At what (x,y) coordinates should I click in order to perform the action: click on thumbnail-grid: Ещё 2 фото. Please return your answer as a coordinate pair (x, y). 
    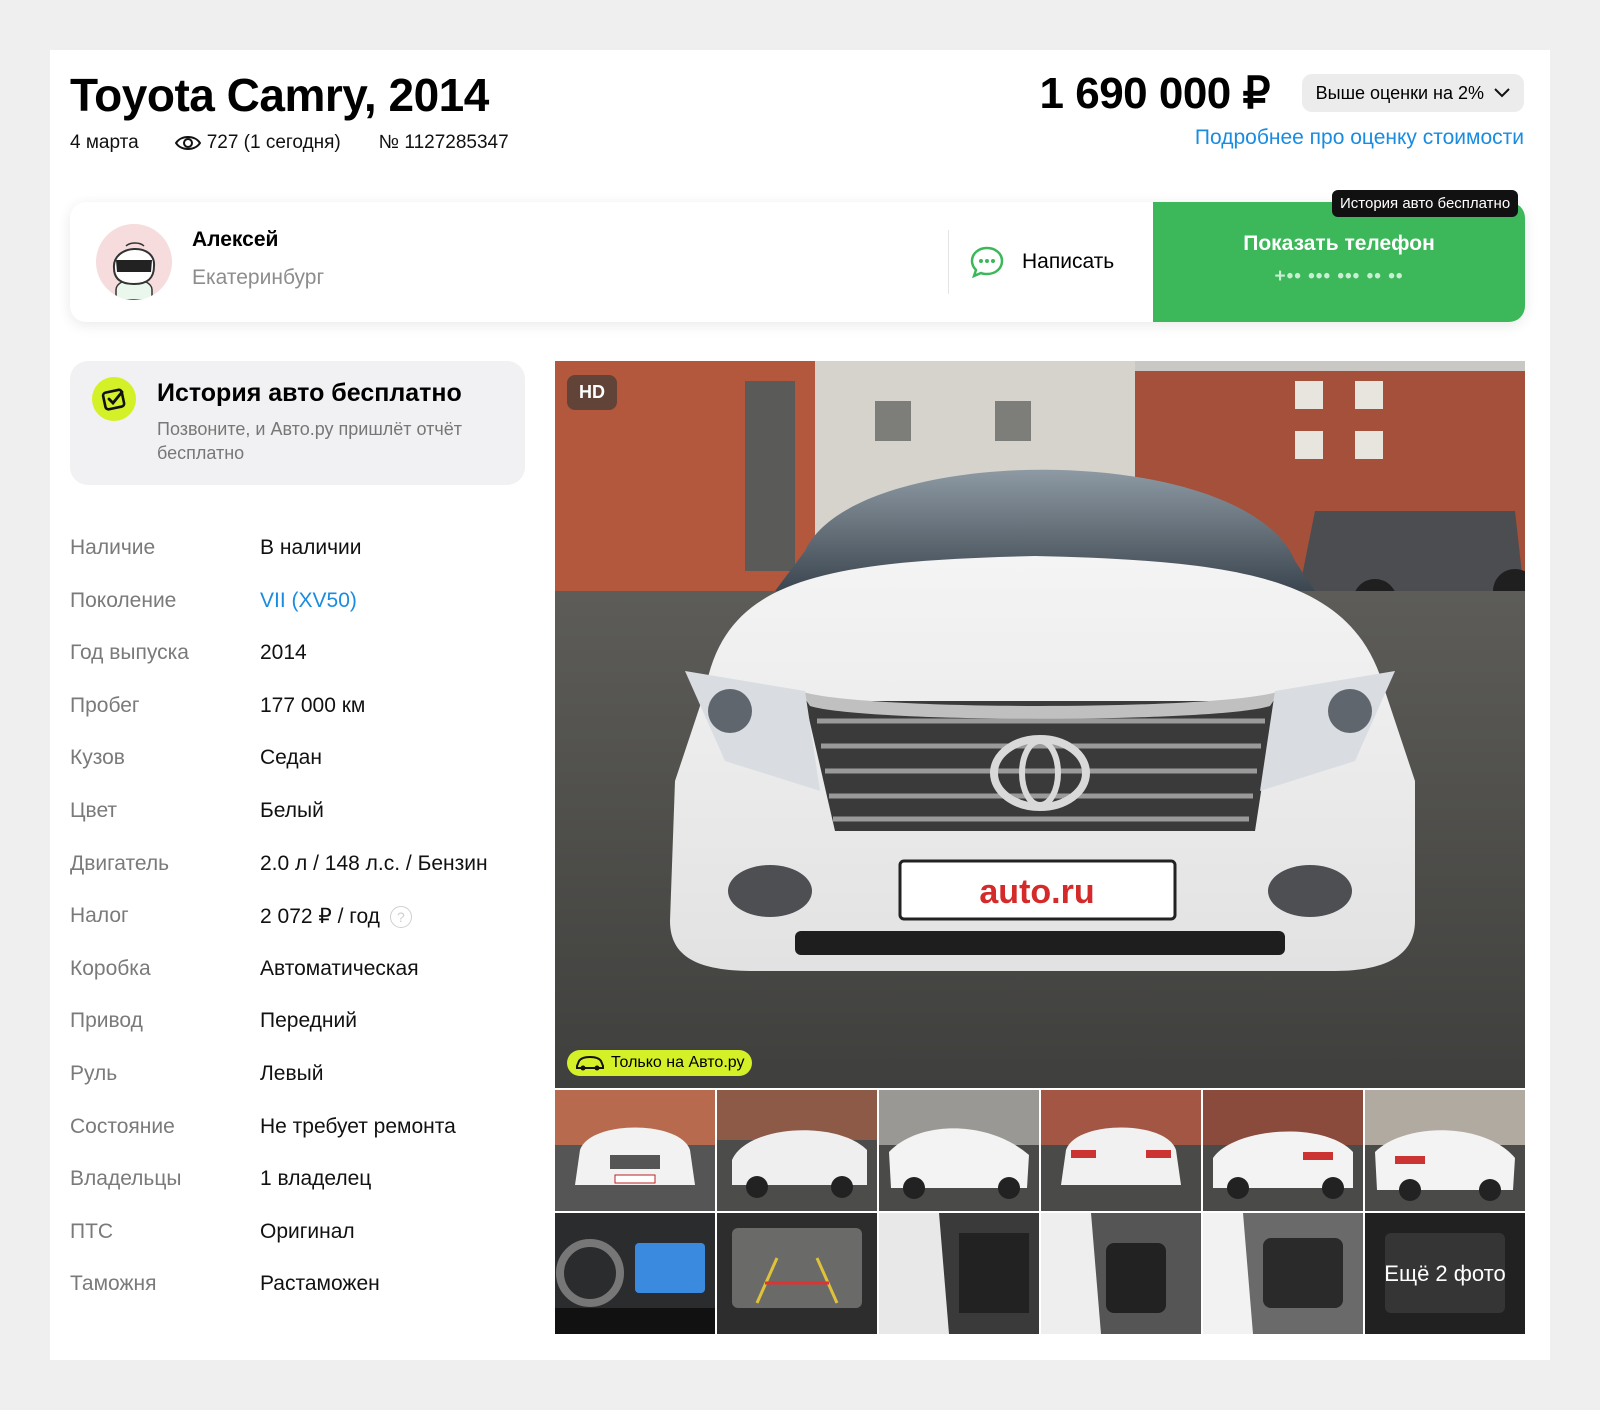
    Looking at the image, I should click on (1040, 1212).